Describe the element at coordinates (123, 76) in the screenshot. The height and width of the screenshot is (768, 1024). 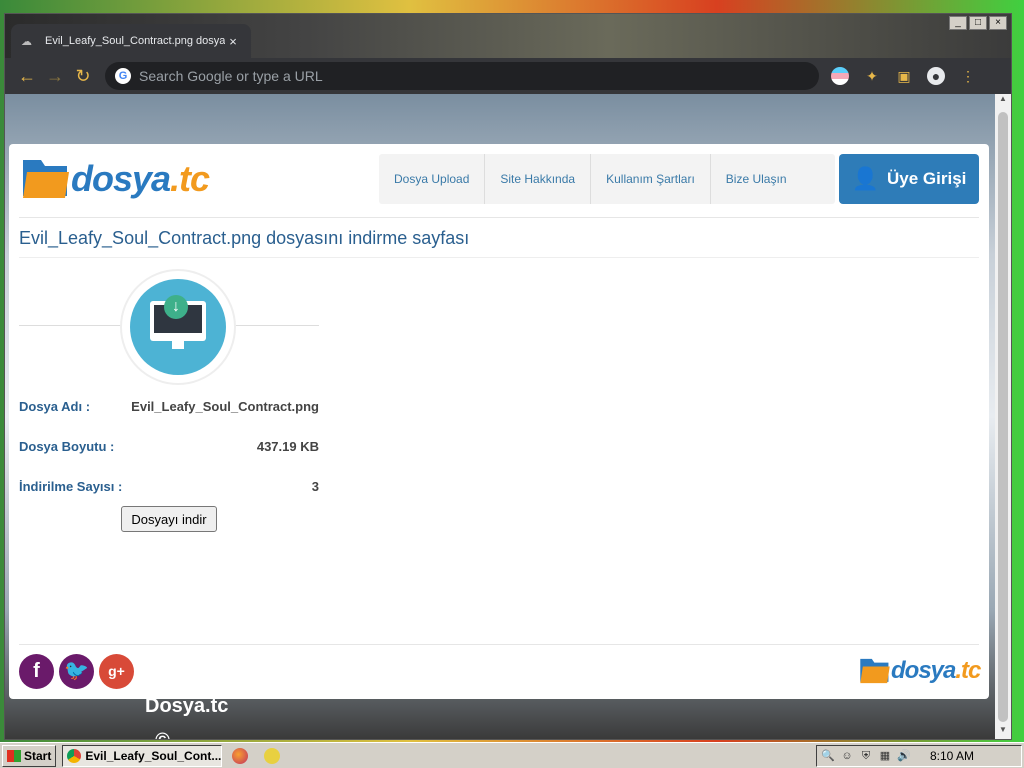
I see `google-icon: G` at that location.